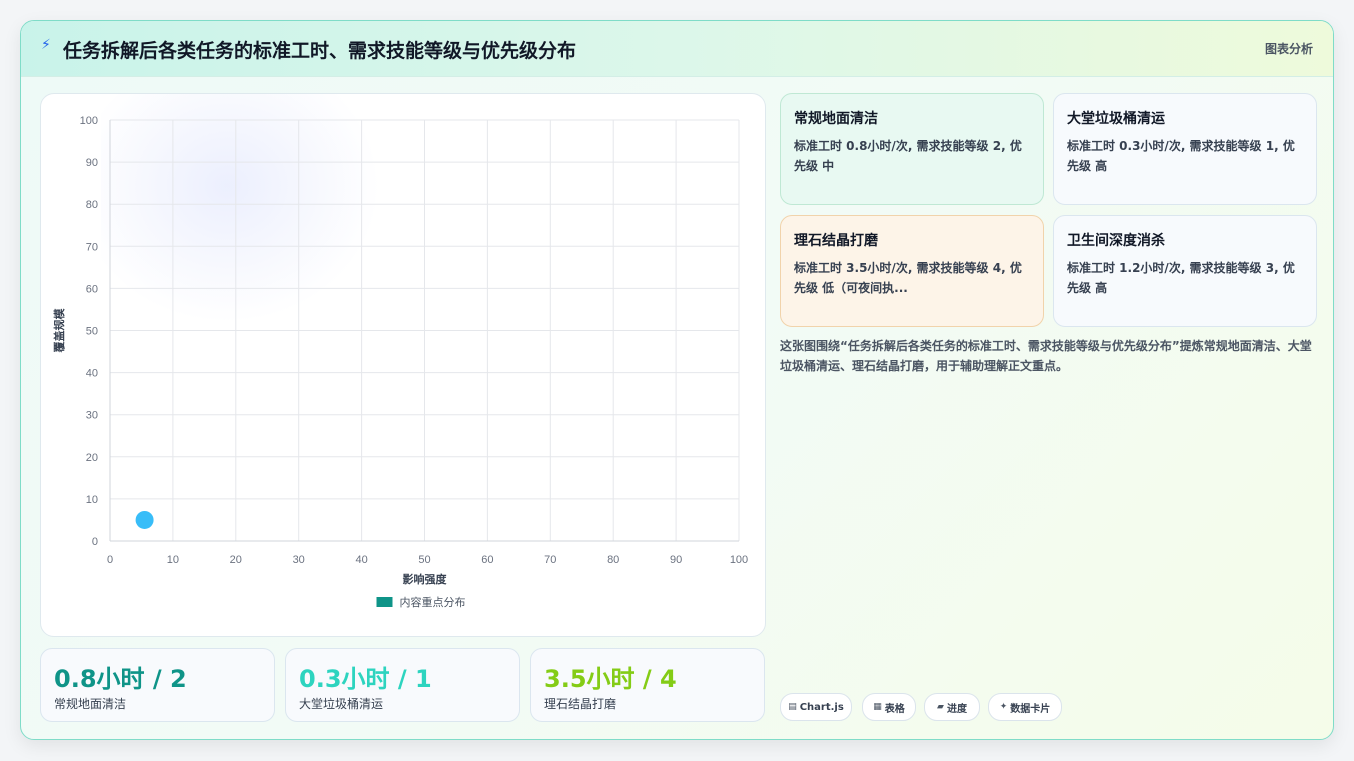 This screenshot has width=1354, height=761. Describe the element at coordinates (299, 560) in the screenshot. I see `x-tick-label: 30` at that location.